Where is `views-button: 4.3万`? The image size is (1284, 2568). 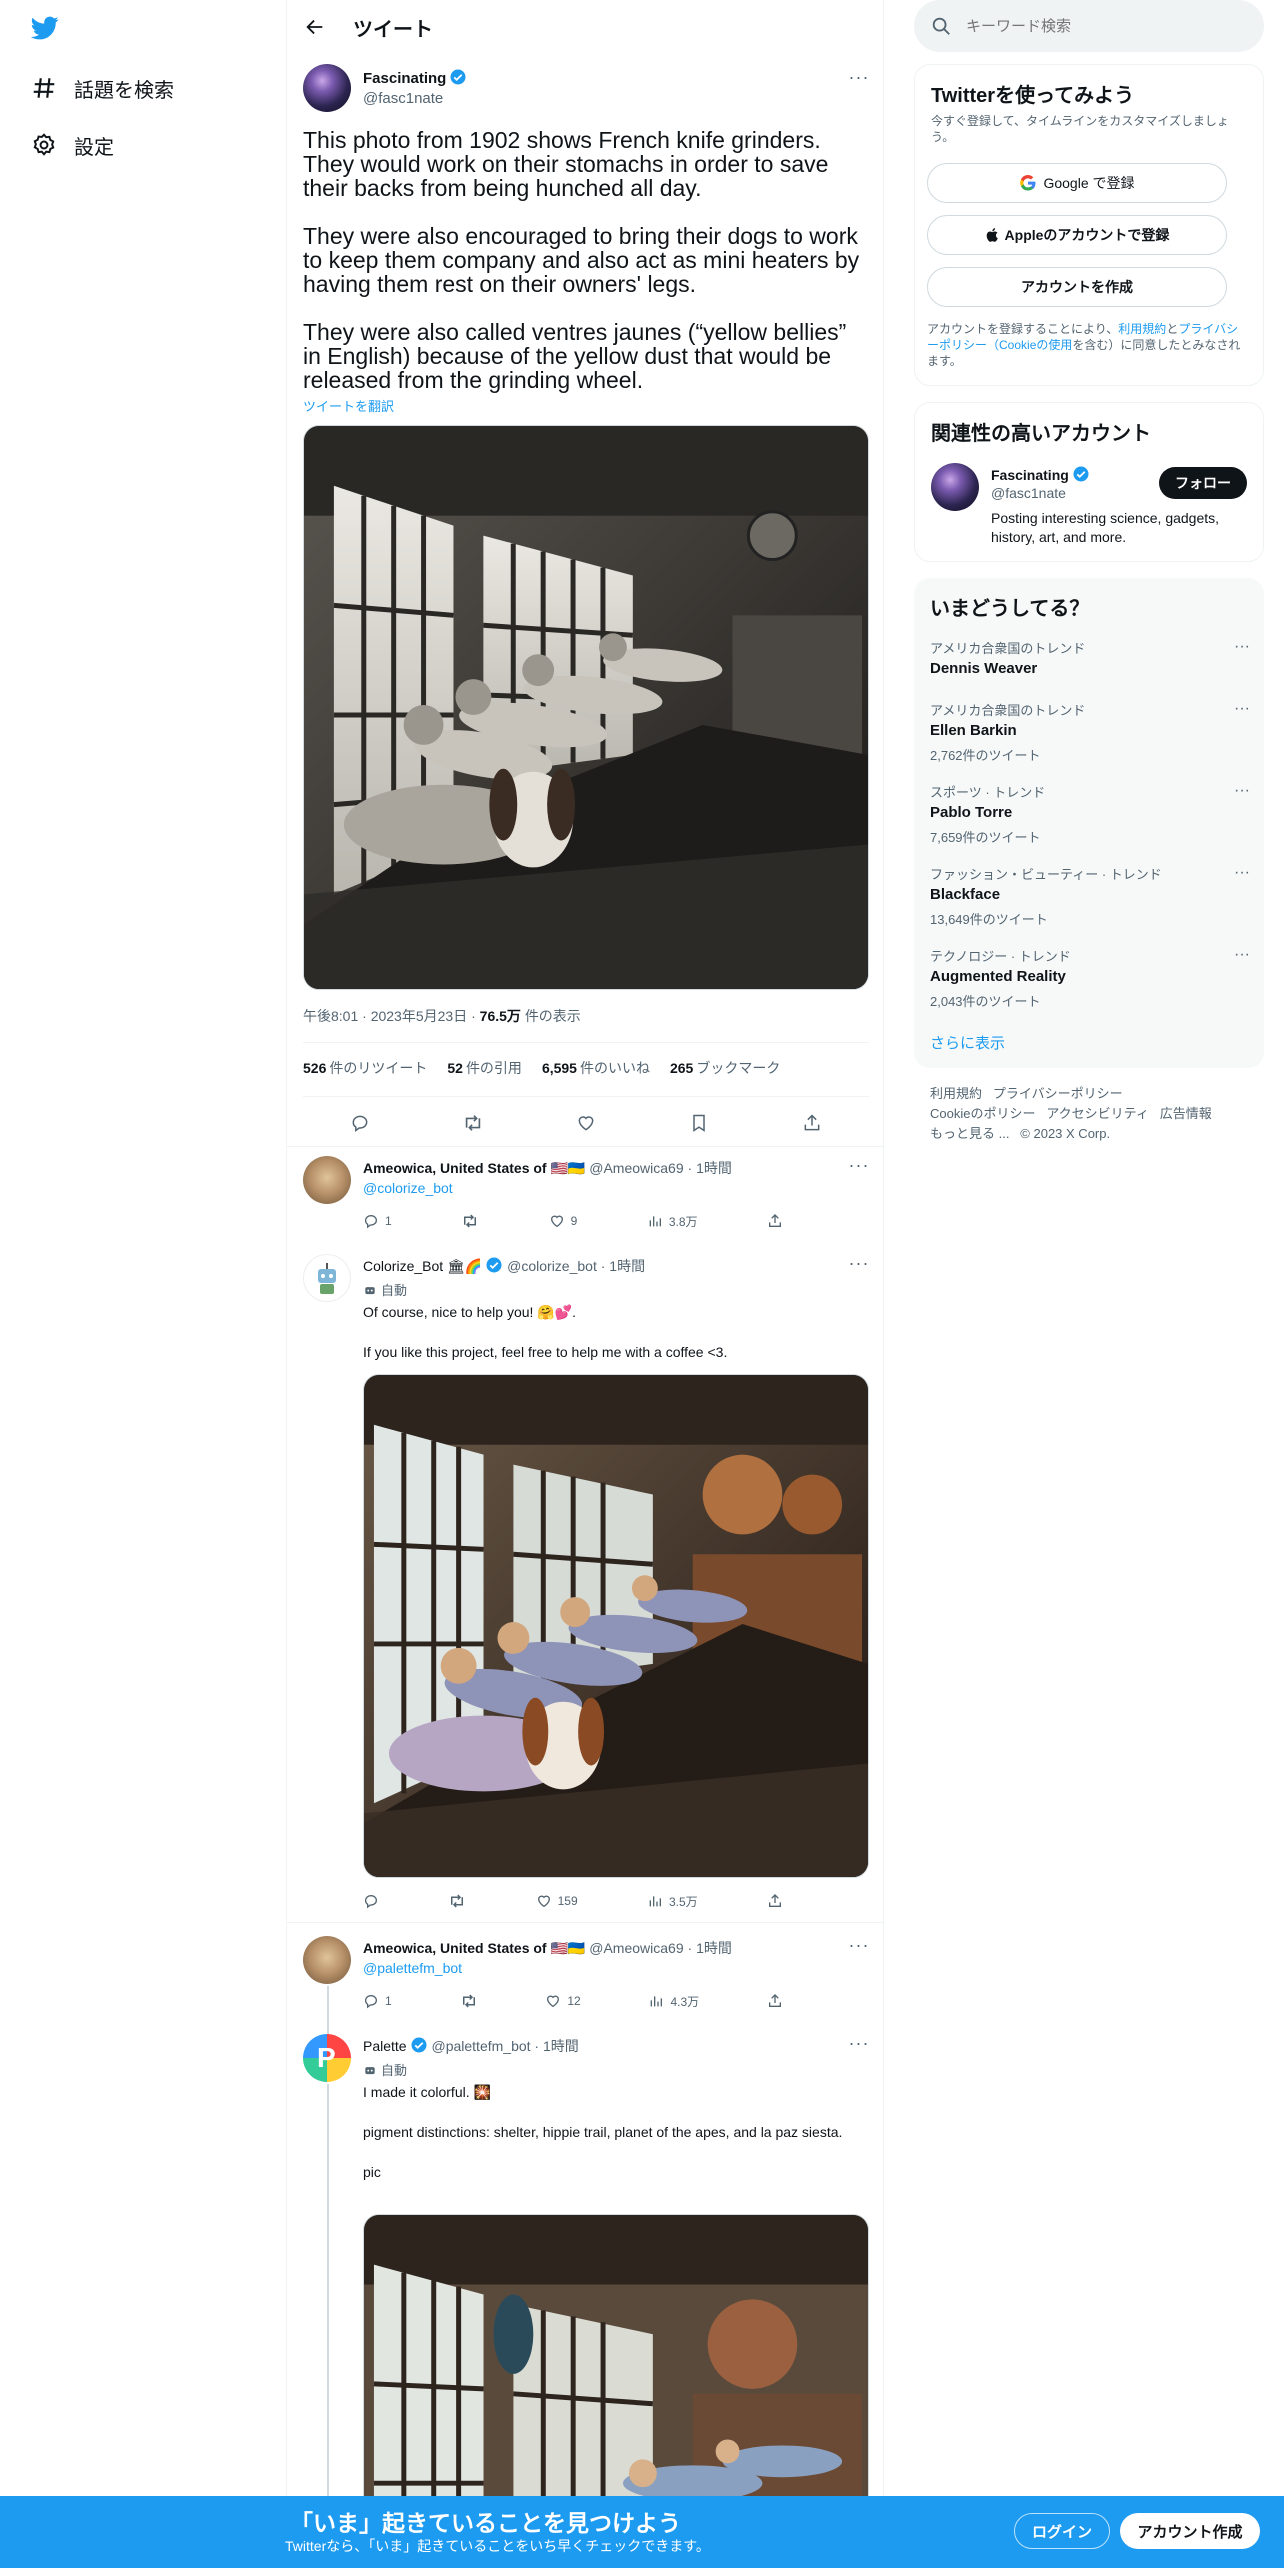 views-button: 4.3万 is located at coordinates (673, 2001).